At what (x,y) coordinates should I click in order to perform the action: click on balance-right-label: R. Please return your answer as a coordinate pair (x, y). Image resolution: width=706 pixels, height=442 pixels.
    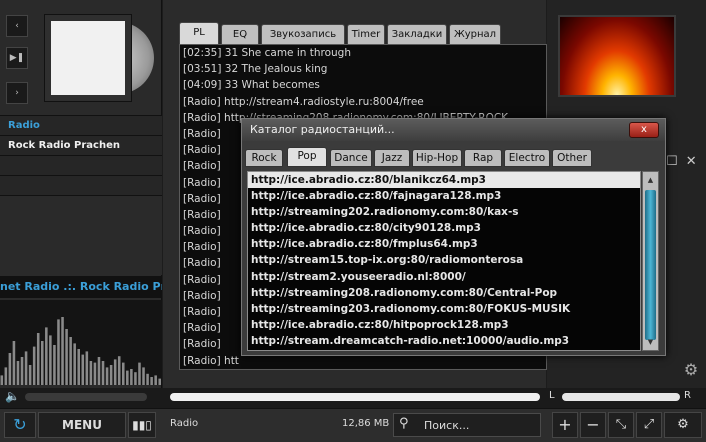
    Looking at the image, I should click on (687, 395).